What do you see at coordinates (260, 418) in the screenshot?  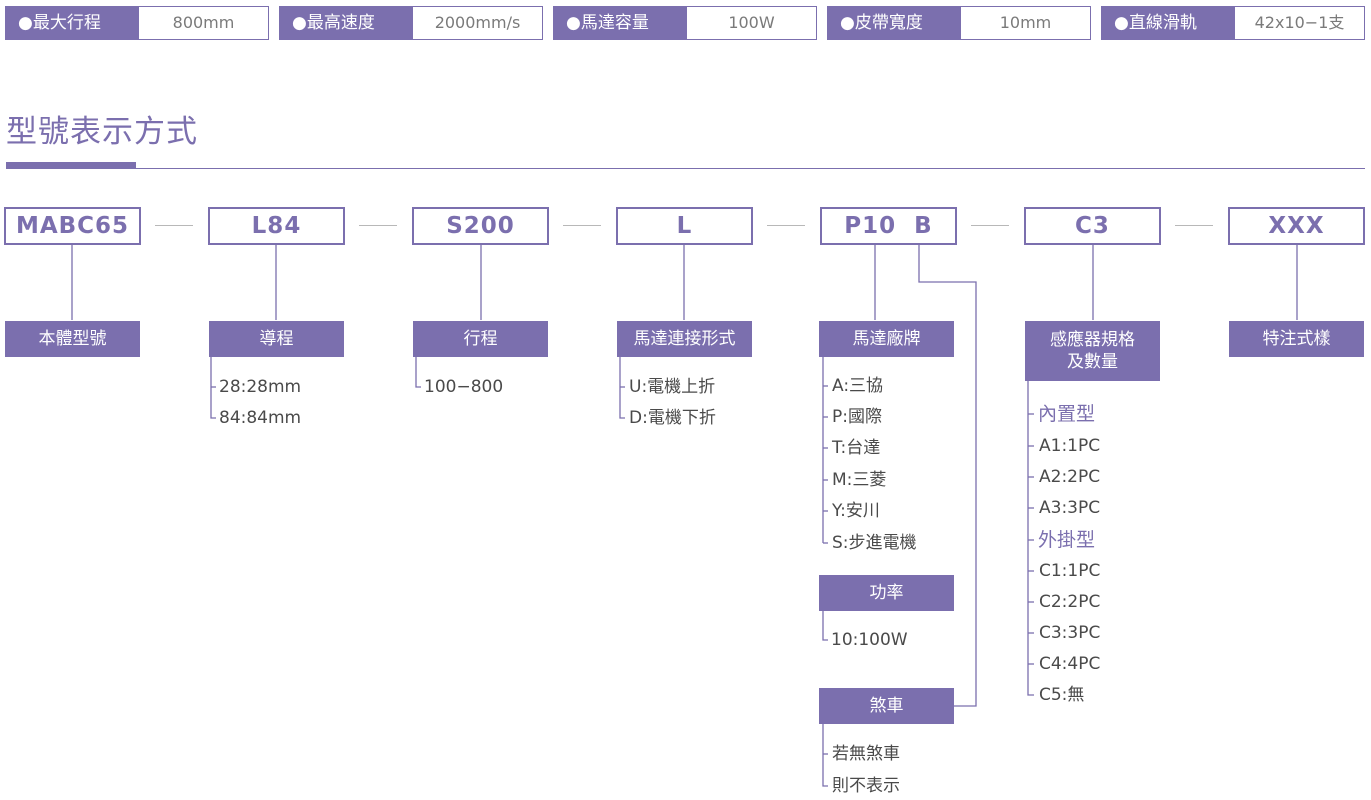 I see `option-lead: 84:84mm` at bounding box center [260, 418].